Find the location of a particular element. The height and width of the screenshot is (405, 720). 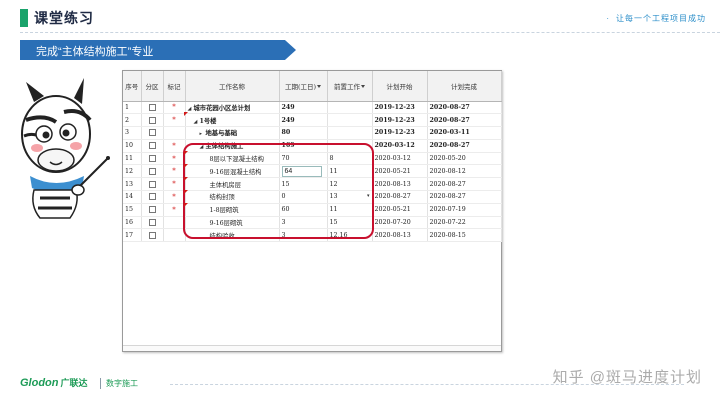

duration-edit-input: 64 is located at coordinates (301, 171).